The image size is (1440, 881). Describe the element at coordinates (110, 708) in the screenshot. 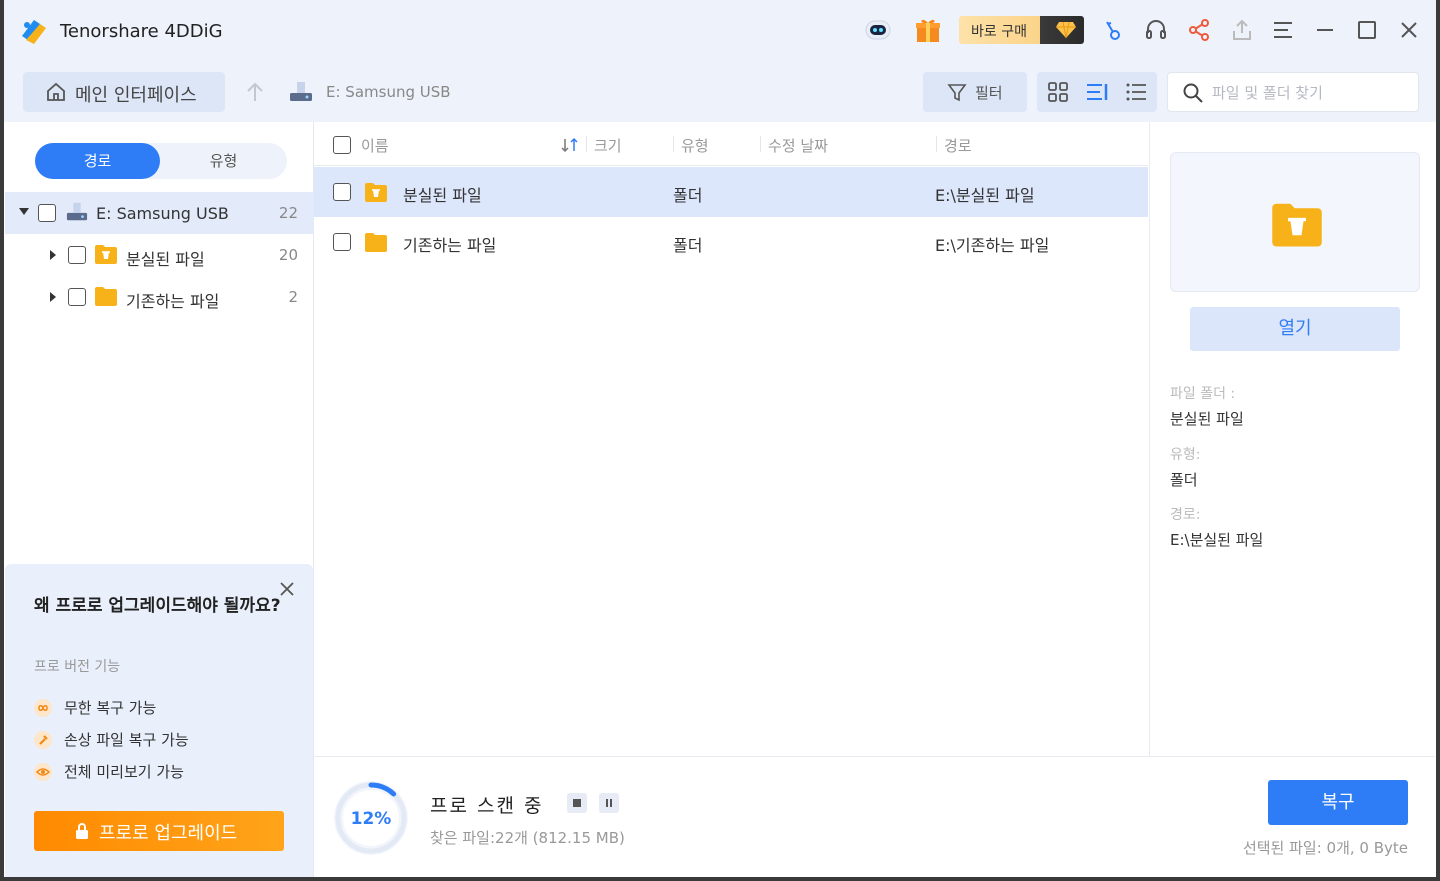

I see `feature-label: 무한 복구 가능` at that location.